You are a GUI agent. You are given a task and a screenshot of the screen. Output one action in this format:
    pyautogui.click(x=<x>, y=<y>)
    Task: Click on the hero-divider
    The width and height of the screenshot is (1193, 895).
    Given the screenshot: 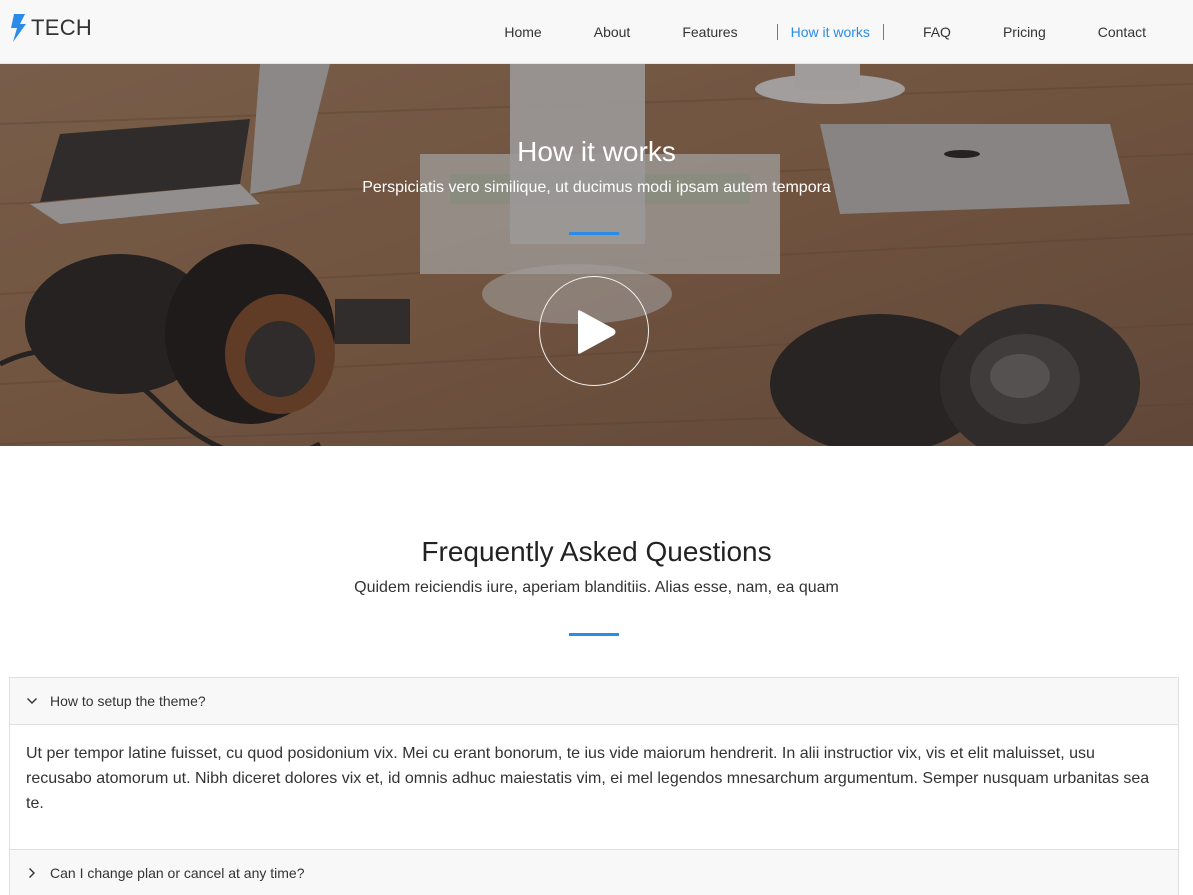 What is the action you would take?
    pyautogui.click(x=594, y=233)
    